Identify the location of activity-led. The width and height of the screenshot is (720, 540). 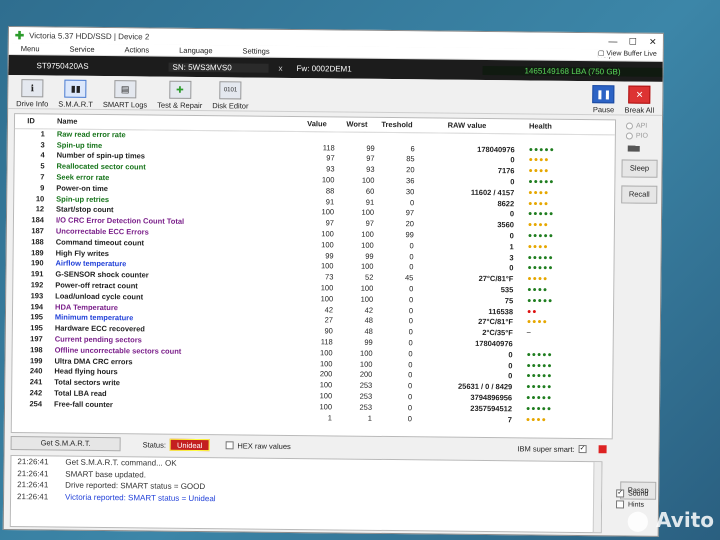
(633, 148).